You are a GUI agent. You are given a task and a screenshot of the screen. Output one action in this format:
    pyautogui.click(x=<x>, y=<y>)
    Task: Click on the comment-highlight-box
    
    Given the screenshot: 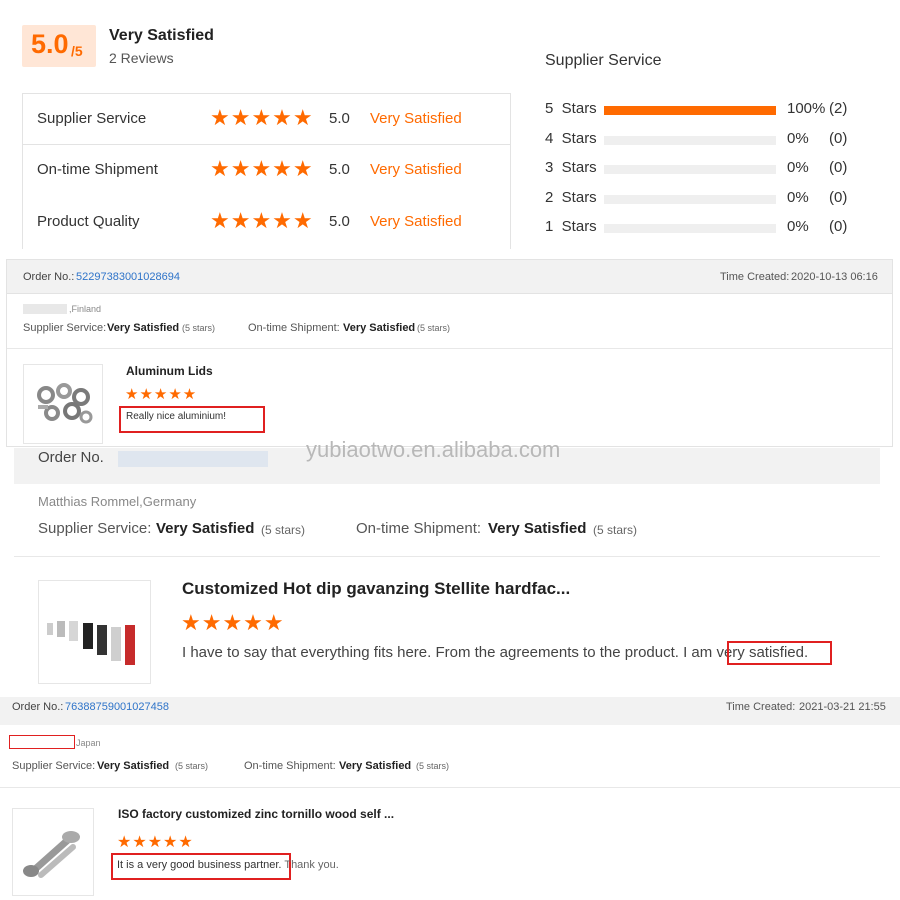 What is the action you would take?
    pyautogui.click(x=779, y=653)
    